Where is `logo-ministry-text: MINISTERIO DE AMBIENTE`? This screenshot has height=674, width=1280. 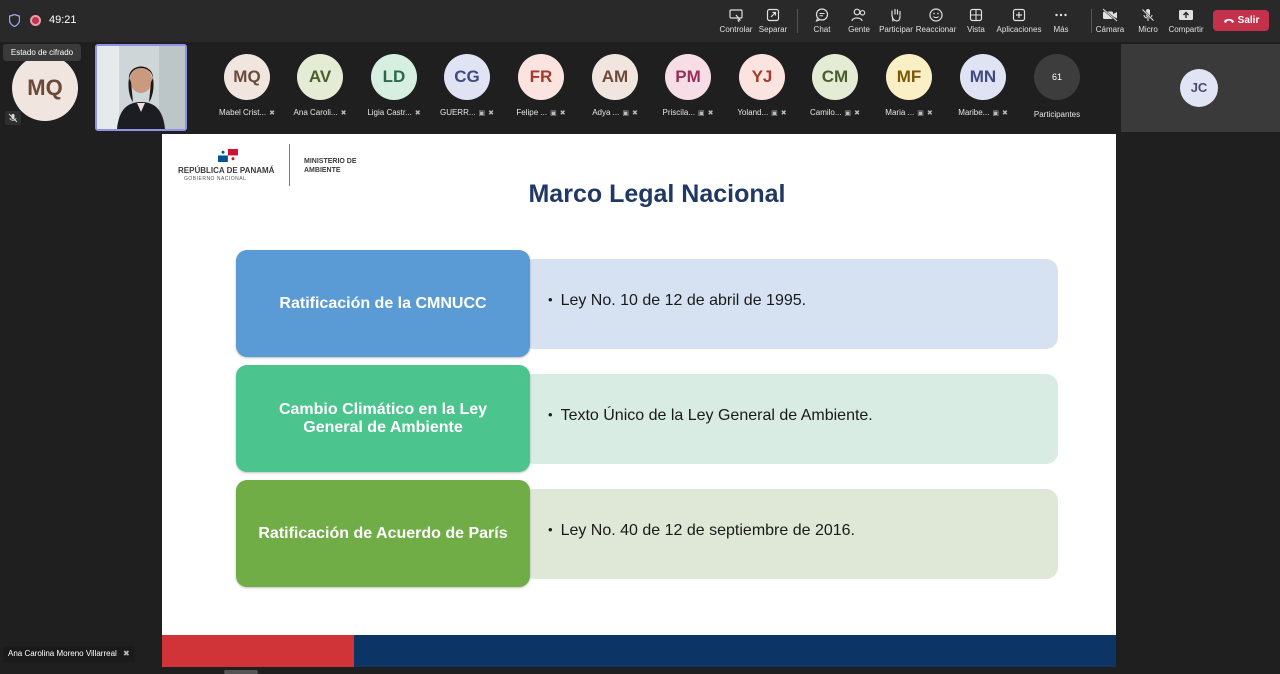
logo-ministry-text: MINISTERIO DE AMBIENTE is located at coordinates (330, 166).